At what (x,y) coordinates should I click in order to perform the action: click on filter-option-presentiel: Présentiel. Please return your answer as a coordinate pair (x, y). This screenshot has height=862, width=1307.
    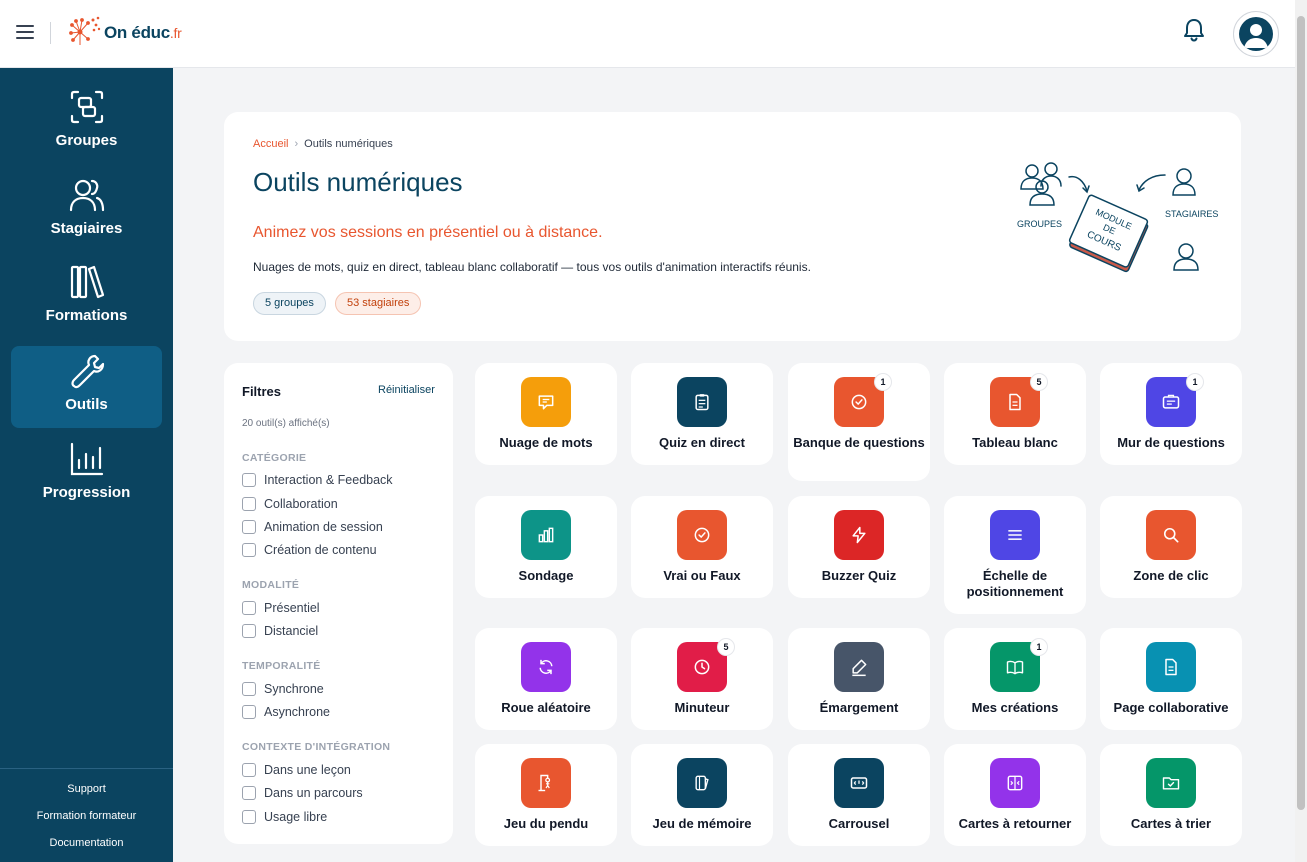
    Looking at the image, I should click on (281, 608).